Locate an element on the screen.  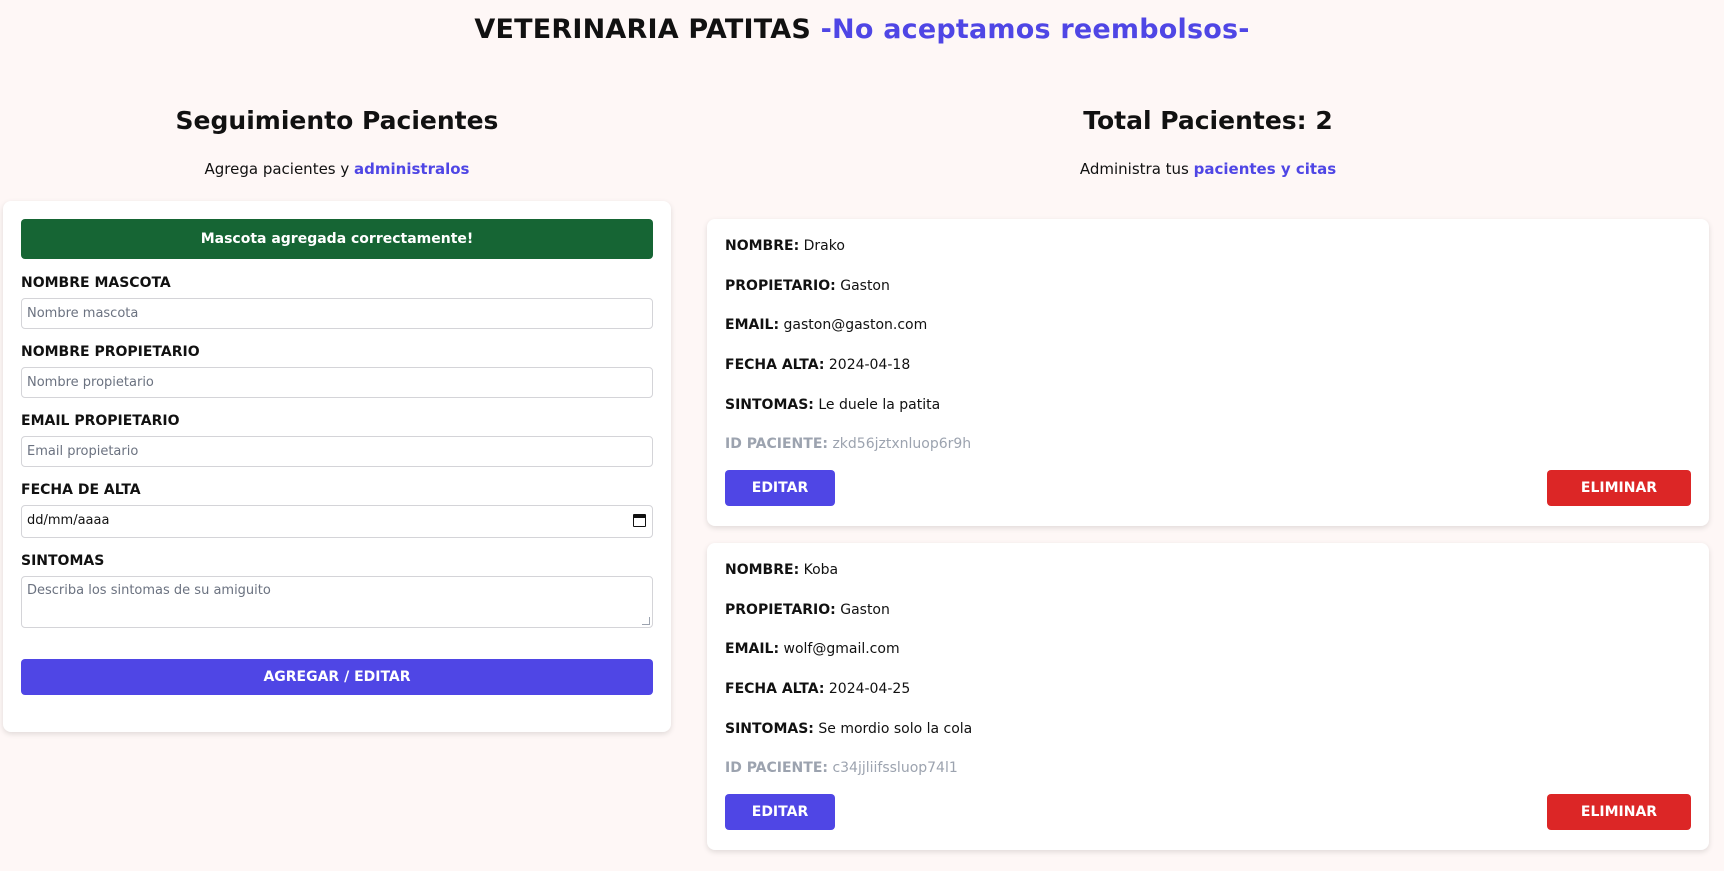
owner-name-input: Nombre propietario is located at coordinates (337, 382).